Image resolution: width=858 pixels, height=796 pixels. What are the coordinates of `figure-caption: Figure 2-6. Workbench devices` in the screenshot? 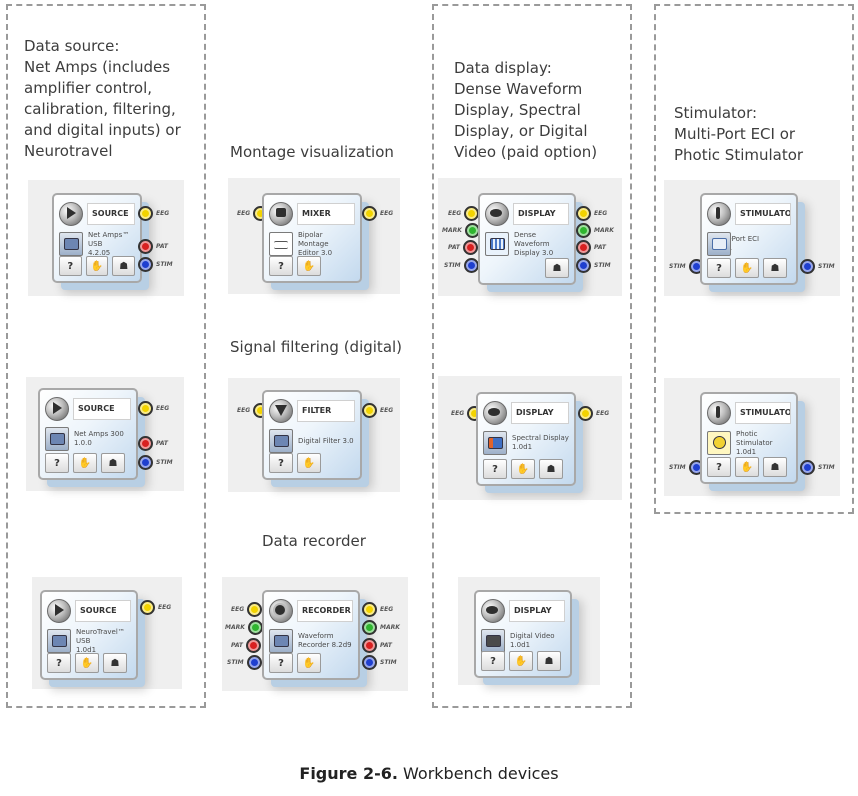 It's located at (429, 773).